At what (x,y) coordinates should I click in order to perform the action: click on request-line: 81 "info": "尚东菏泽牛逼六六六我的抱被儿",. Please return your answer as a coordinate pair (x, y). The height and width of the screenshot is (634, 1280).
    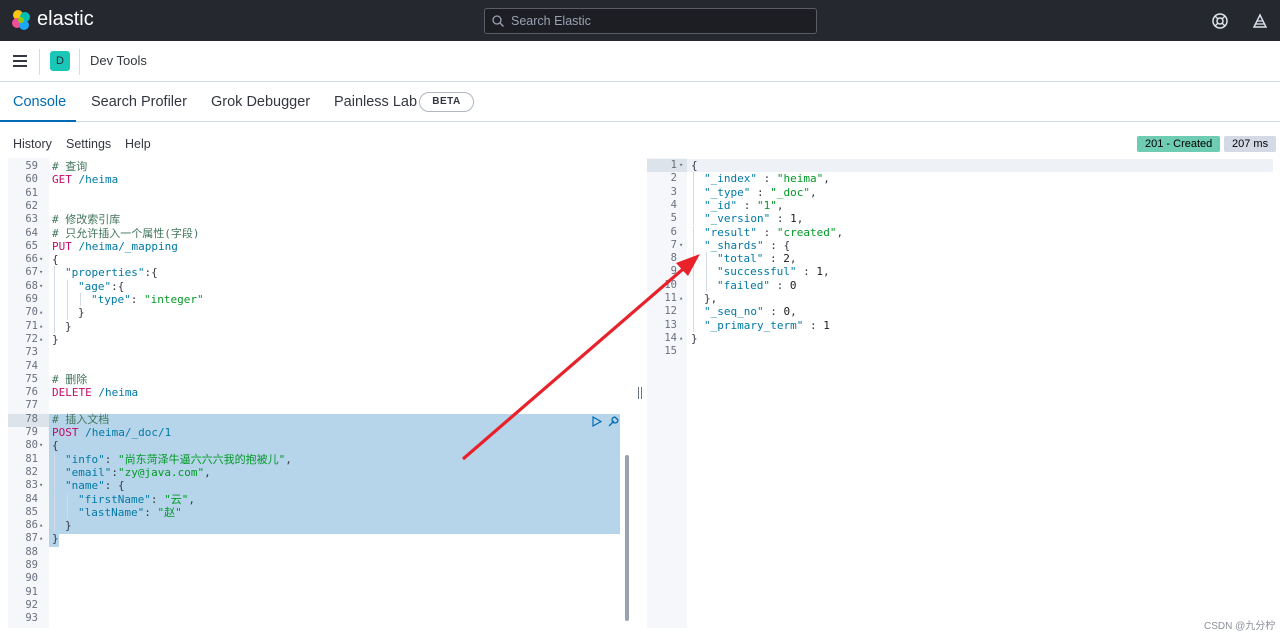
    Looking at the image, I should click on (314, 459).